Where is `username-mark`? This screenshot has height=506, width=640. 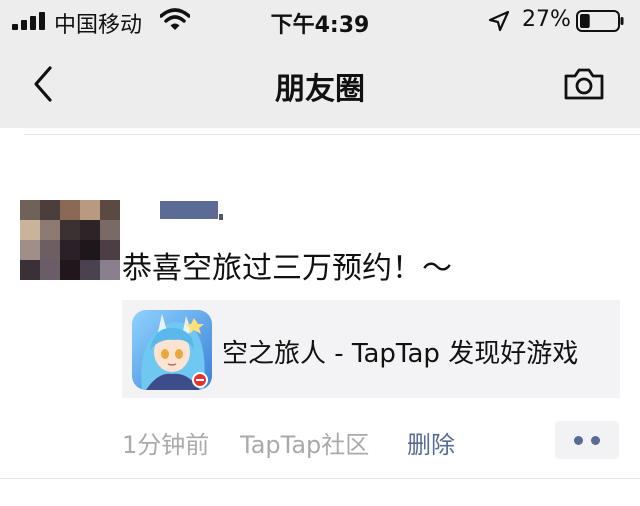
username-mark is located at coordinates (221, 217).